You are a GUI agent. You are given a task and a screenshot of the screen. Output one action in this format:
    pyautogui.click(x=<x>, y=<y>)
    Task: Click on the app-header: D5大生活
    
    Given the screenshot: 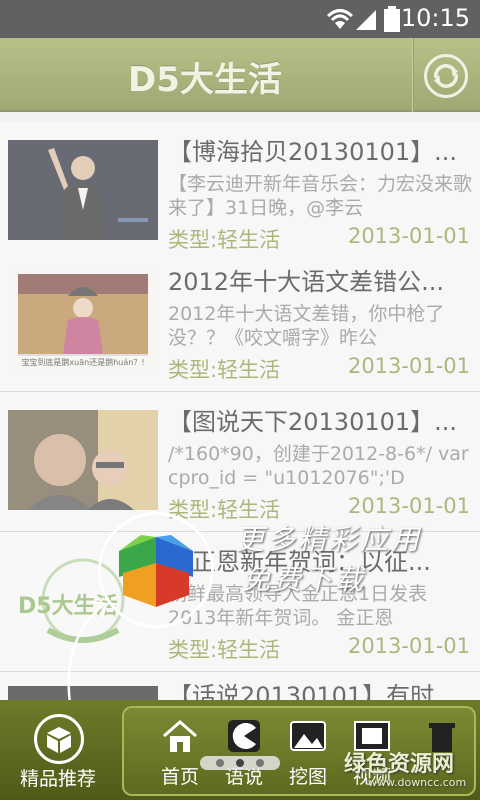 What is the action you would take?
    pyautogui.click(x=240, y=75)
    